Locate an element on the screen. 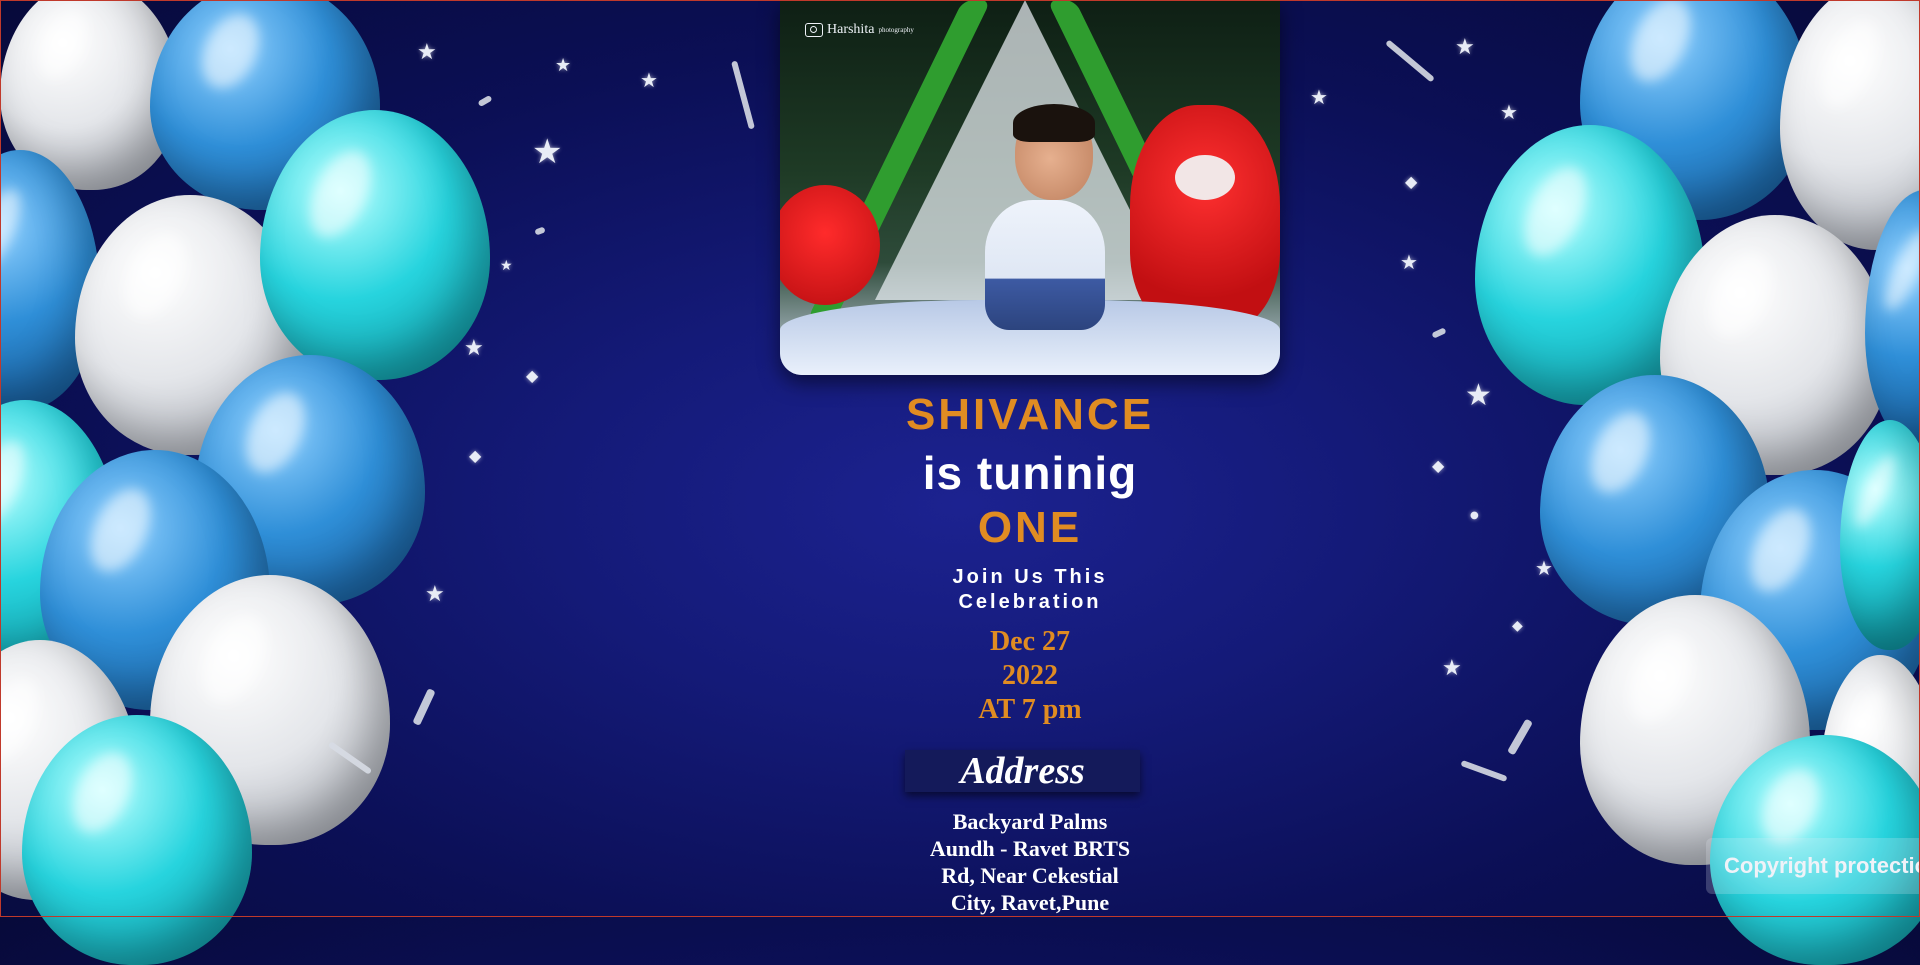 The height and width of the screenshot is (965, 1920). event-date: Dec 27 2022 AT 7 pm is located at coordinates (1030, 676).